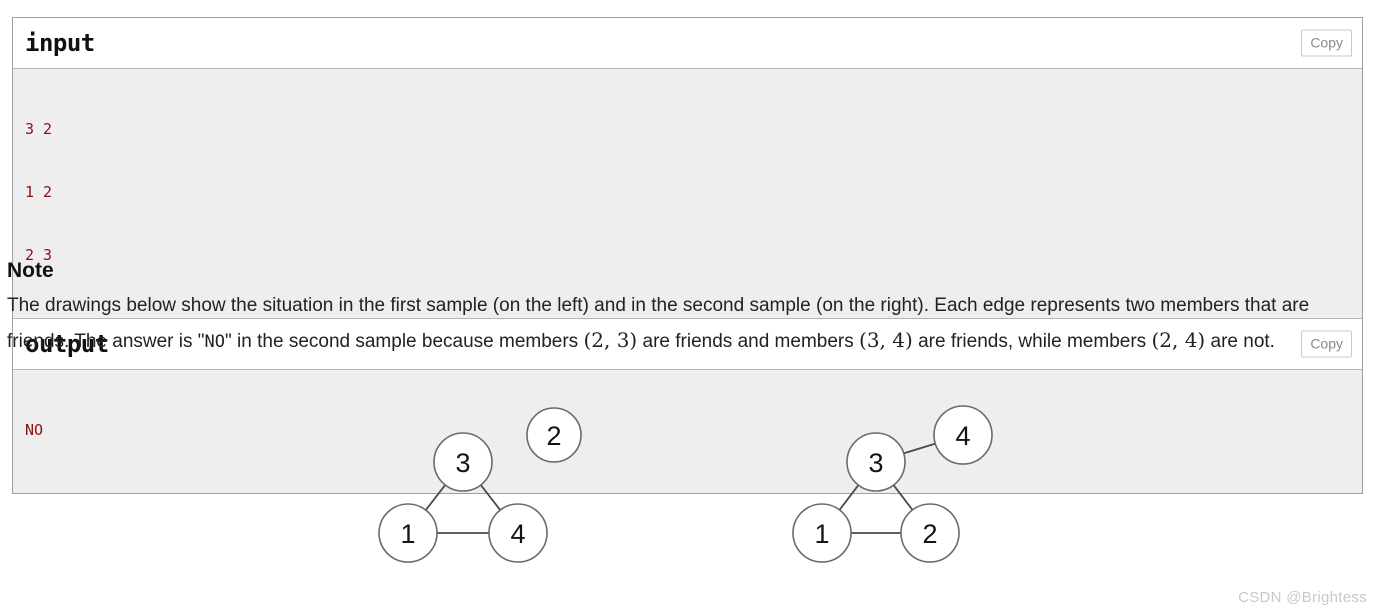 The width and height of the screenshot is (1381, 614). I want to click on note-answer-literal: NO, so click(215, 342).